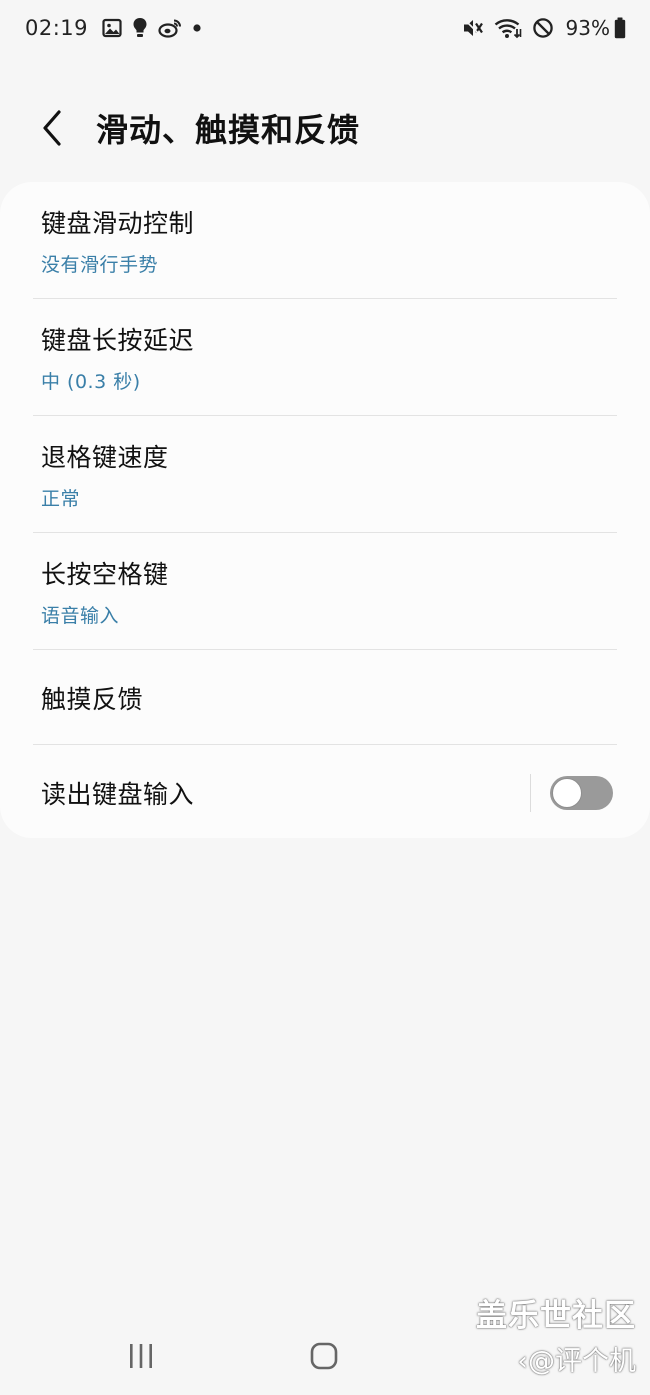  What do you see at coordinates (118, 340) in the screenshot?
I see `setting-title: 键盘长按延迟` at bounding box center [118, 340].